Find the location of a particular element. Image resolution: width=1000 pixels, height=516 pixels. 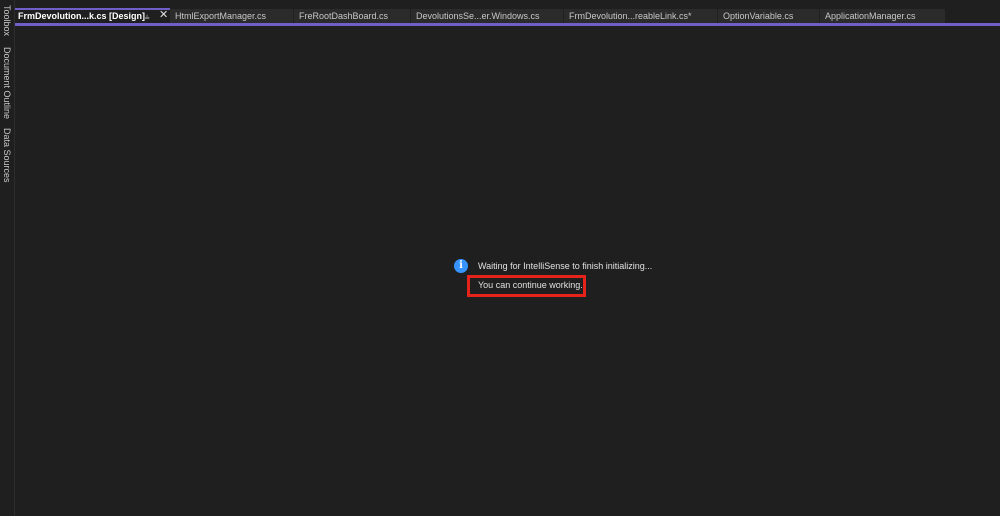

continue-working-text: You can continue working. is located at coordinates (530, 285).